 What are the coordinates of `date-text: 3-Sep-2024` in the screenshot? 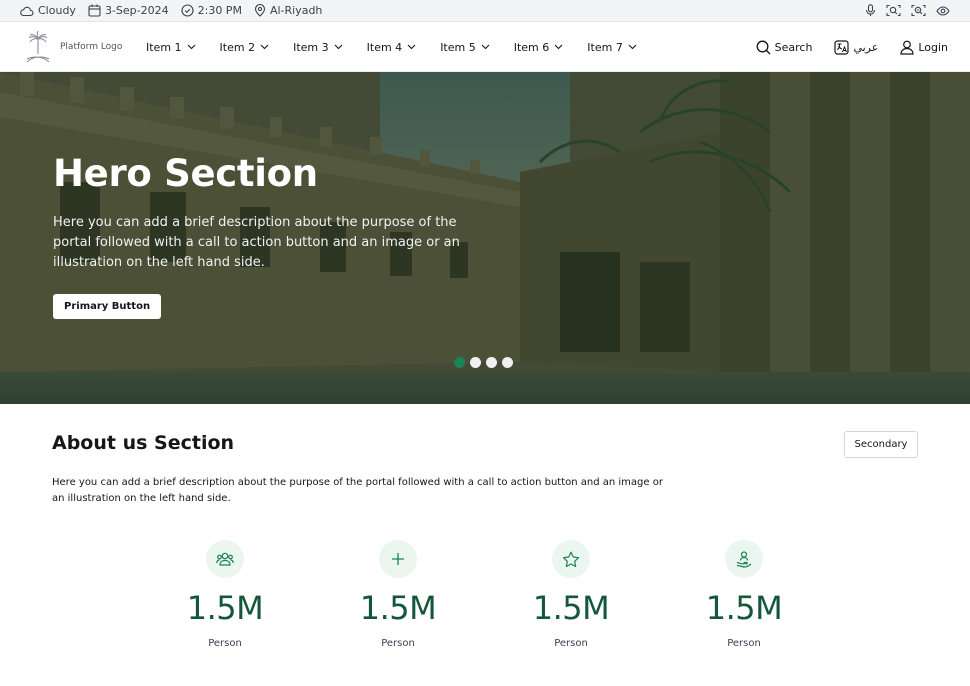 It's located at (136, 10).